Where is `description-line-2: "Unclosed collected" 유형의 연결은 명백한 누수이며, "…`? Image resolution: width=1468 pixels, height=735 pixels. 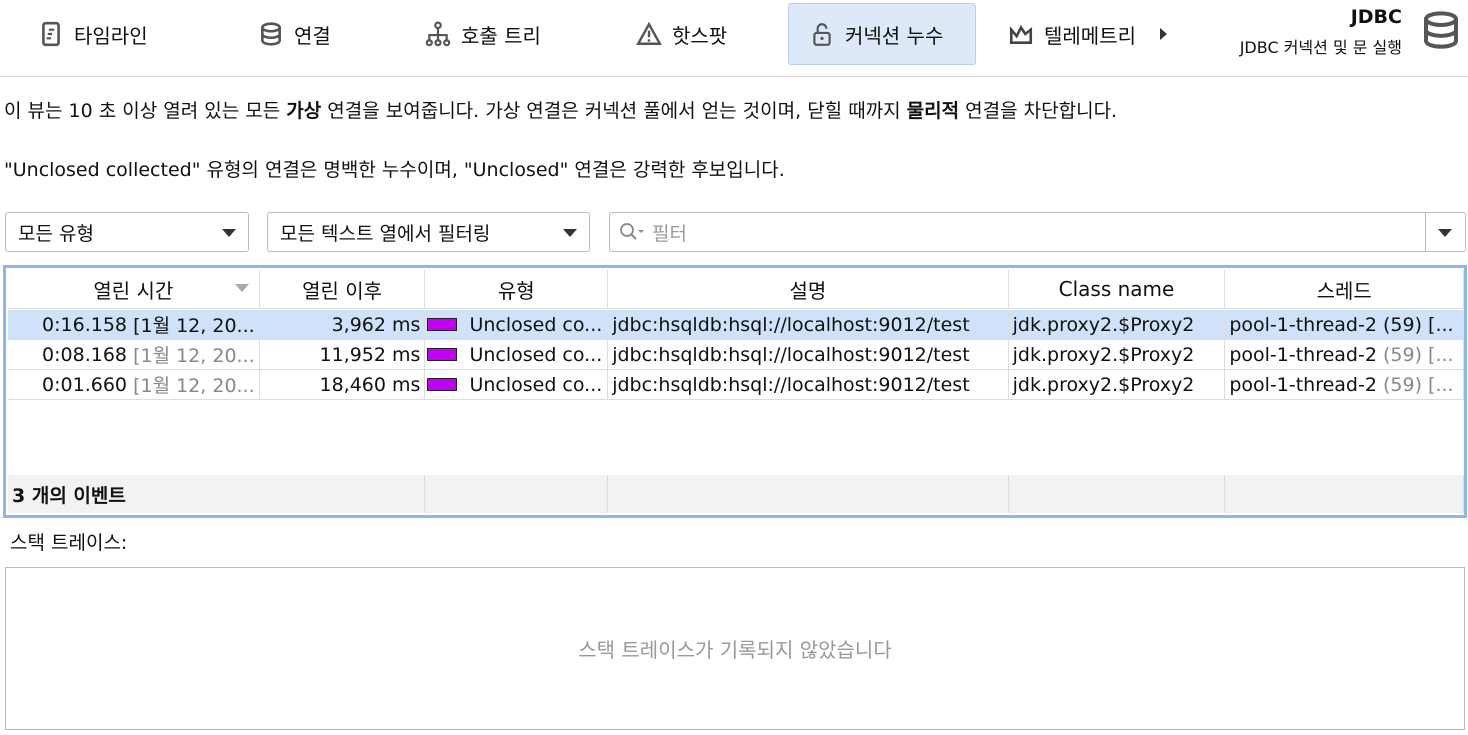 description-line-2: "Unclosed collected" 유형의 연결은 명백한 누수이며, "… is located at coordinates (394, 170).